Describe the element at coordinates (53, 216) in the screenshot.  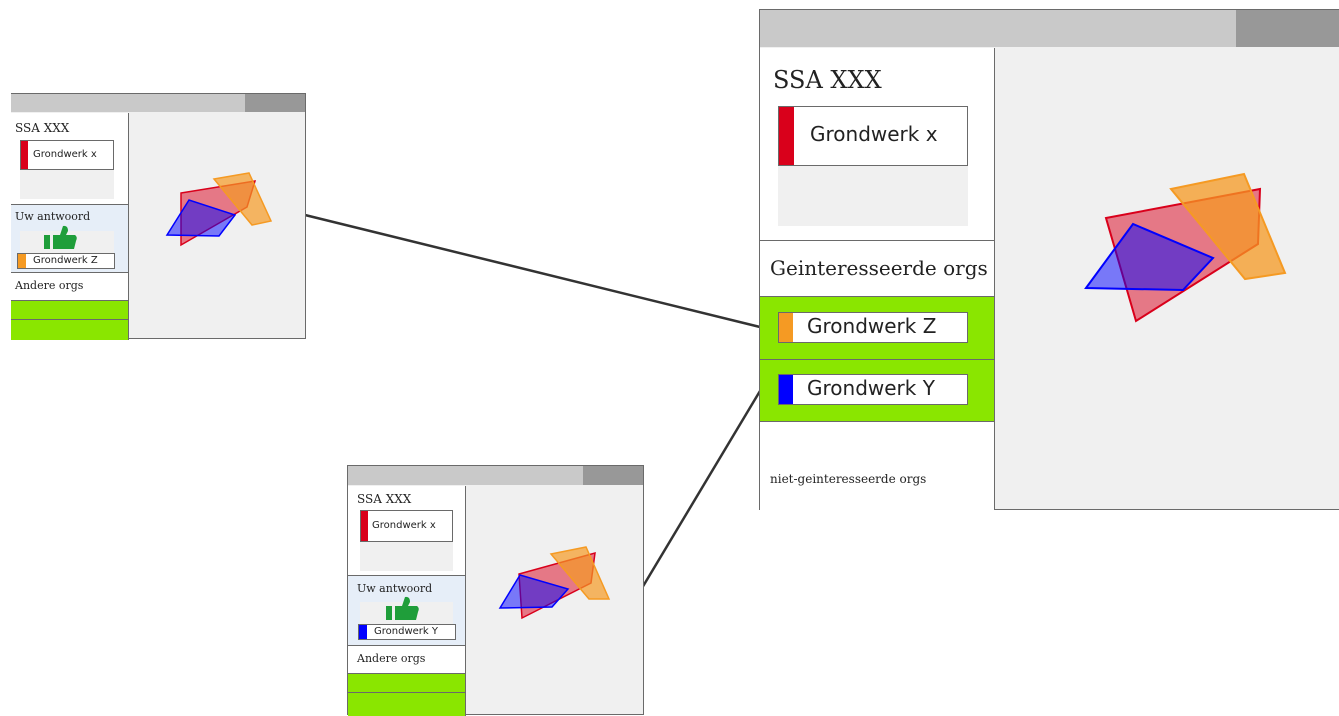
I see `small-z-answer-label: Uw antwoord` at that location.